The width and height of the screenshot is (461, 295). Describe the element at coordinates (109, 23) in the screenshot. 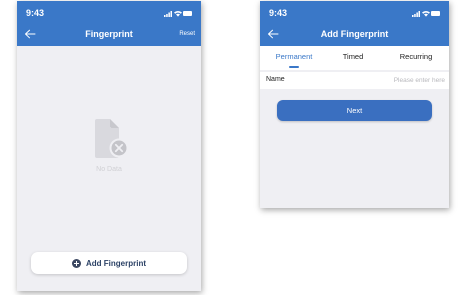

I see `app-header: 9:43 Fingerprint Reset` at that location.